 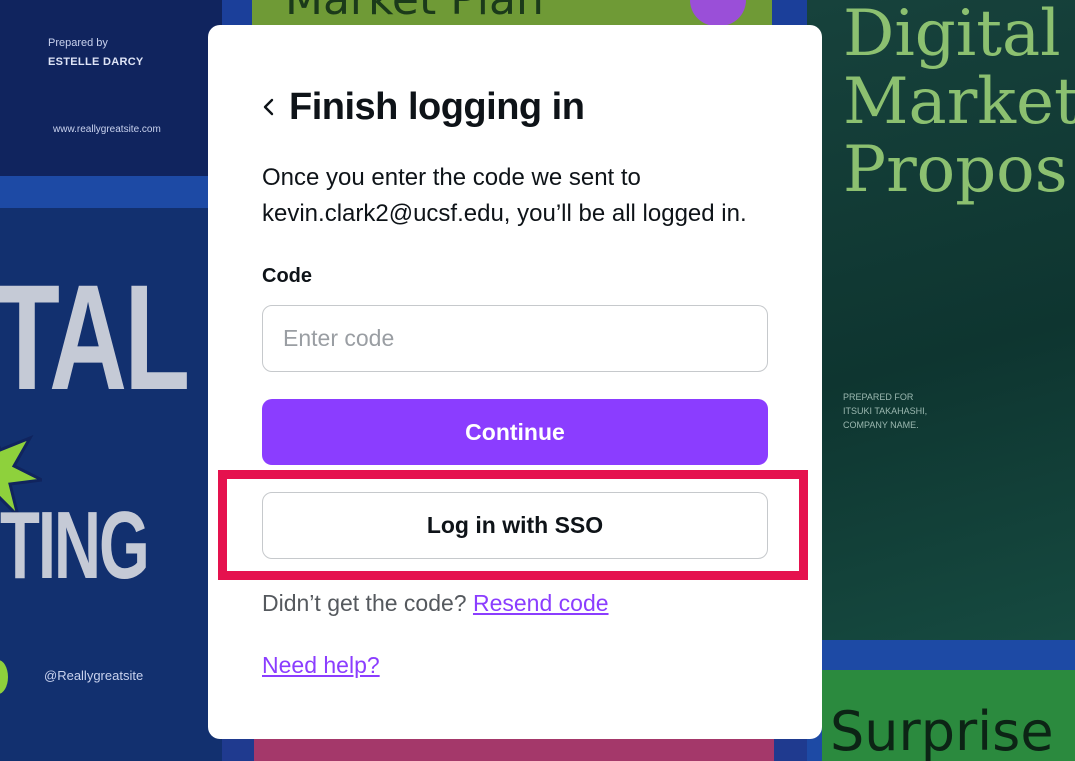 What do you see at coordinates (321, 665) in the screenshot?
I see `need-help-link: Need help?` at bounding box center [321, 665].